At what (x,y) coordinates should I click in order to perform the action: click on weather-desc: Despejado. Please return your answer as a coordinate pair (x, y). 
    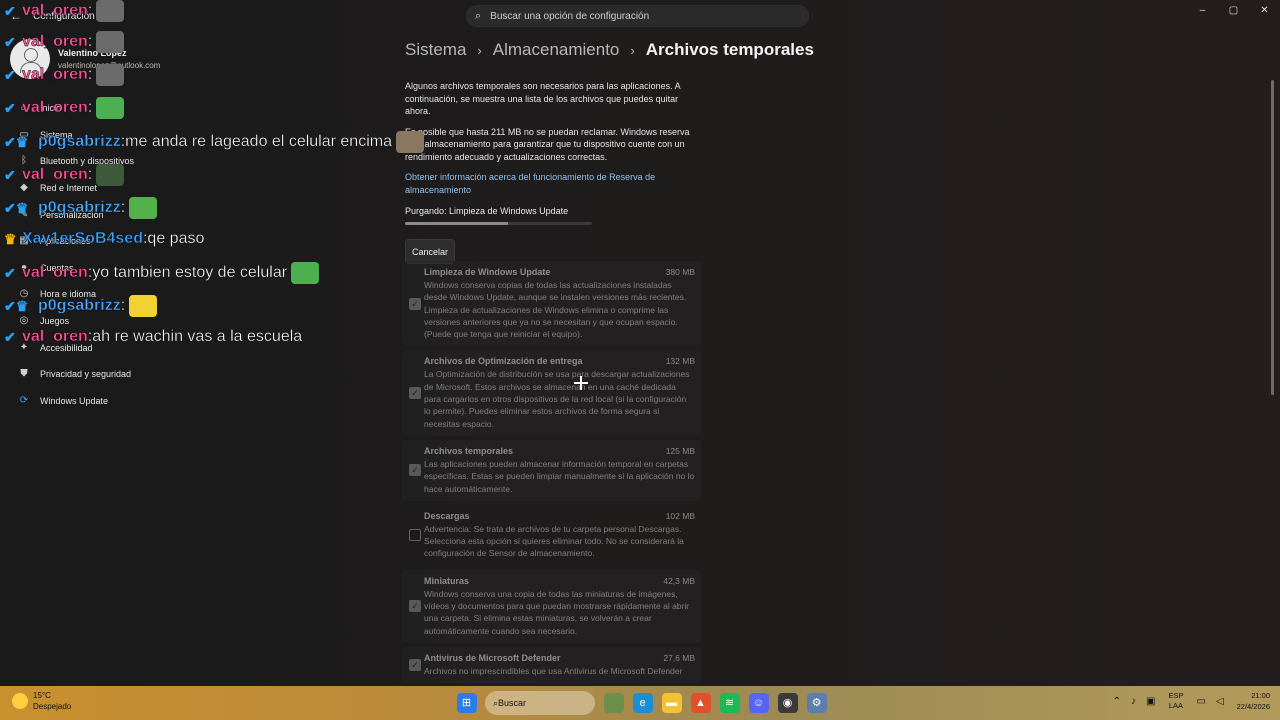
    Looking at the image, I should click on (52, 706).